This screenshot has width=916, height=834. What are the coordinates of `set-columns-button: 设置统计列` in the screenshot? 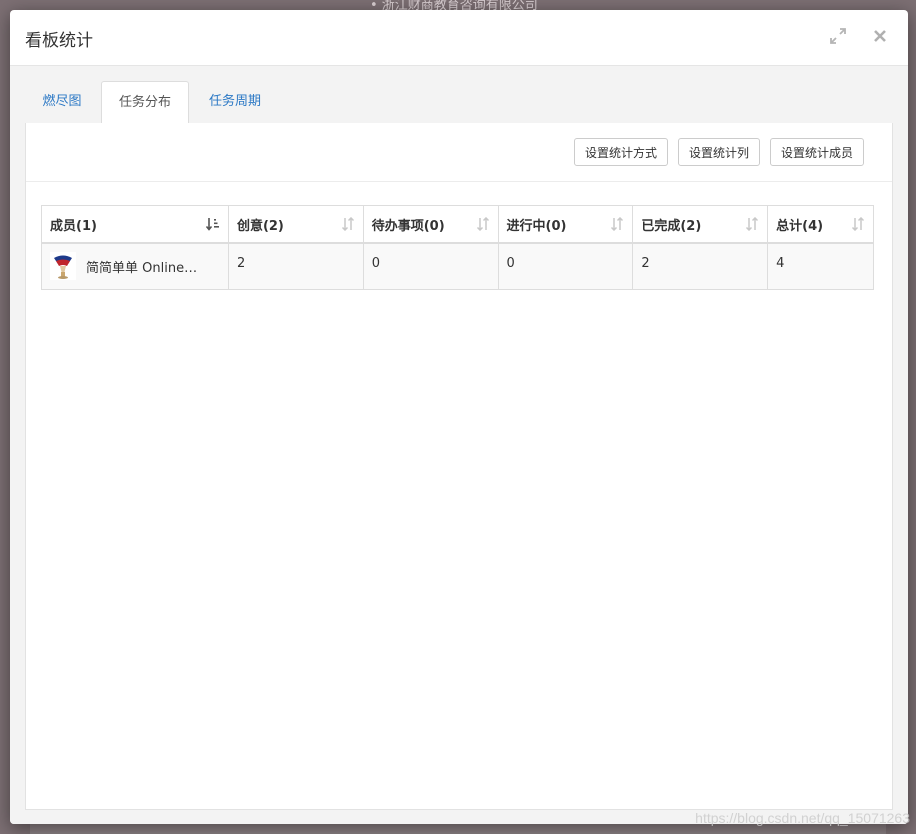 It's located at (719, 152).